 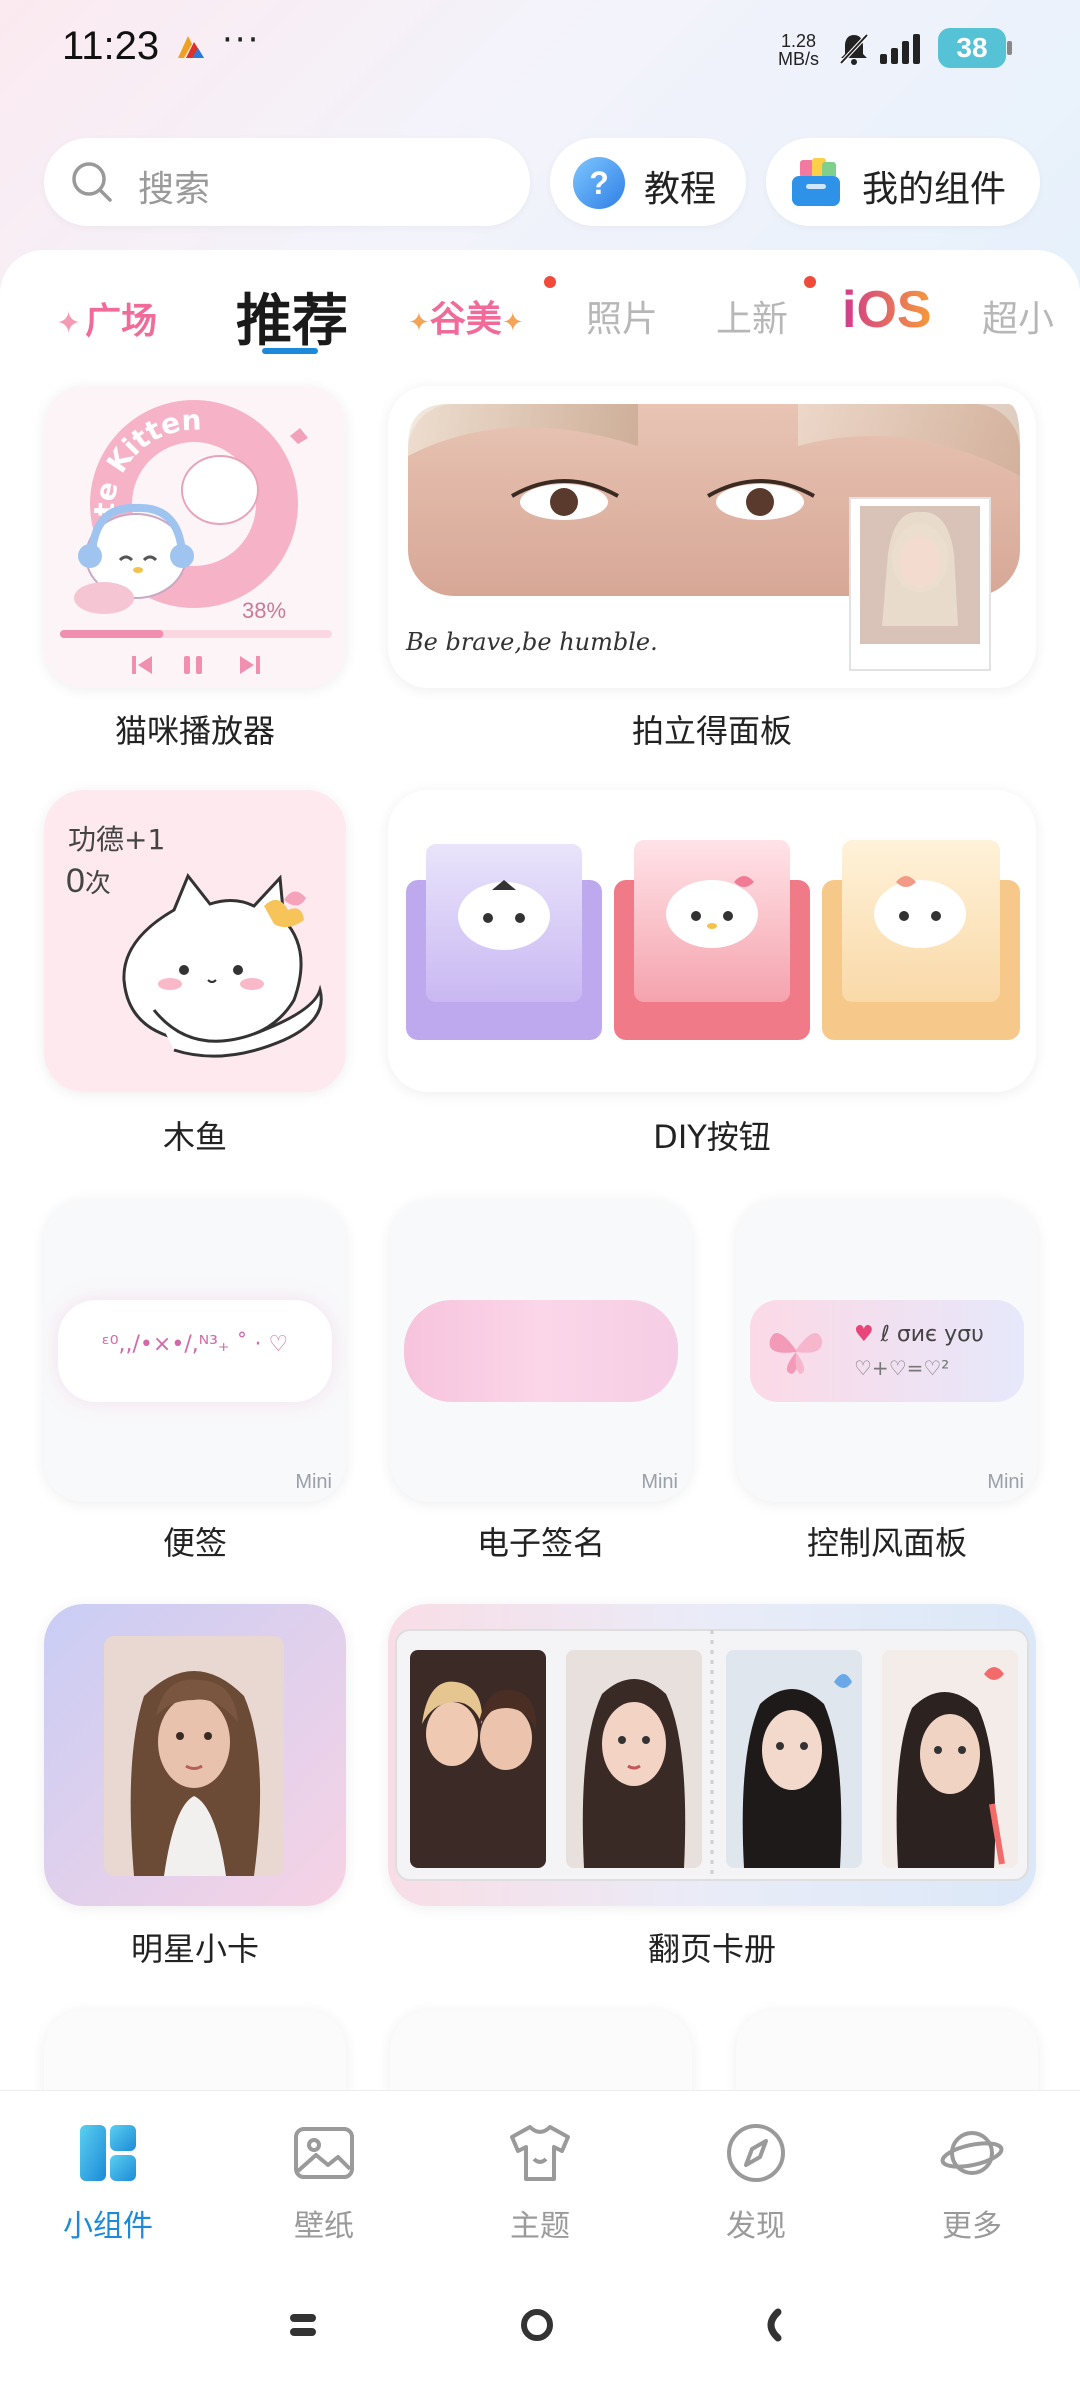 I want to click on tab-gumei-label: 谷美, so click(x=465, y=319).